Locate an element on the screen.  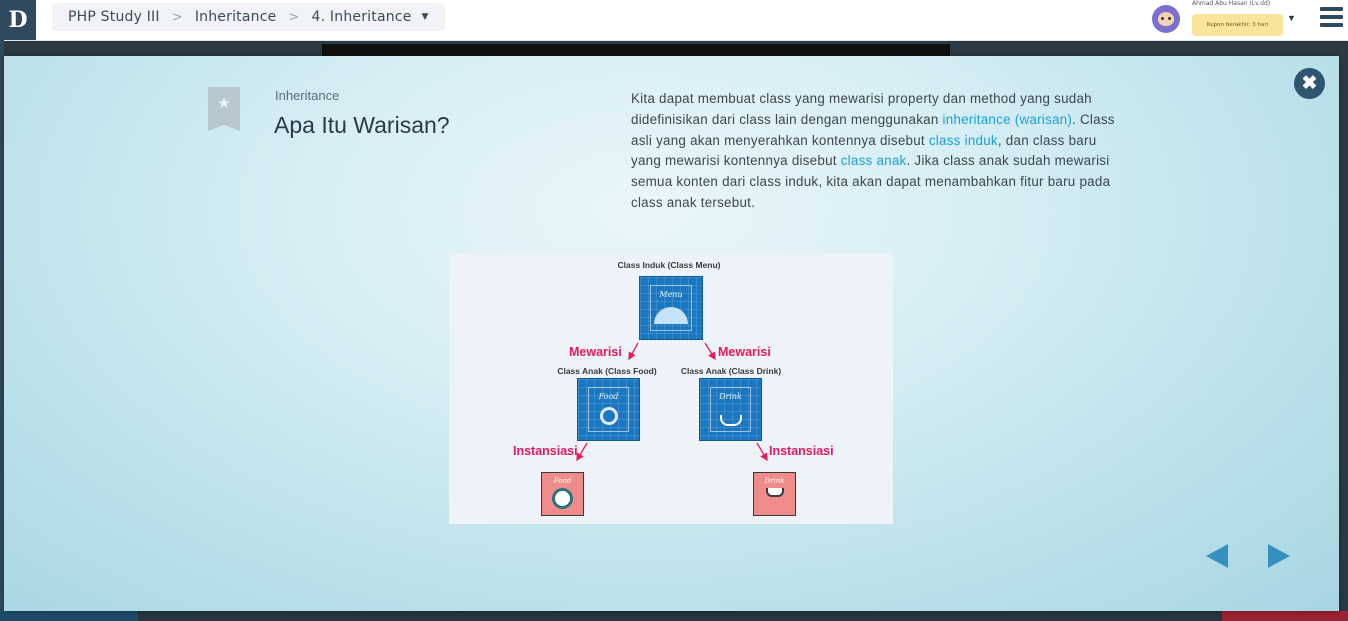
highlight-class-induk: class induk is located at coordinates (963, 140).